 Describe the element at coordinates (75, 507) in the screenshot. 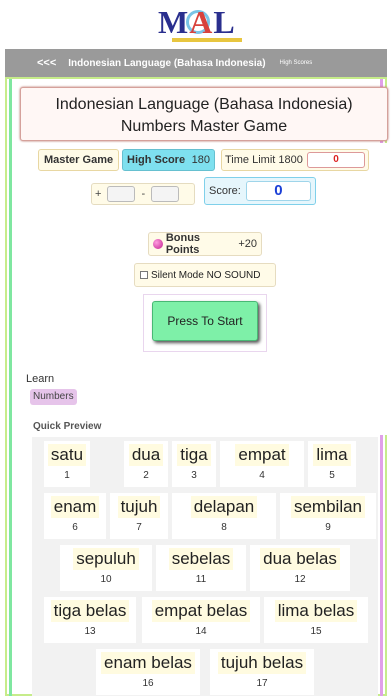

I see `preview-word: enam` at that location.